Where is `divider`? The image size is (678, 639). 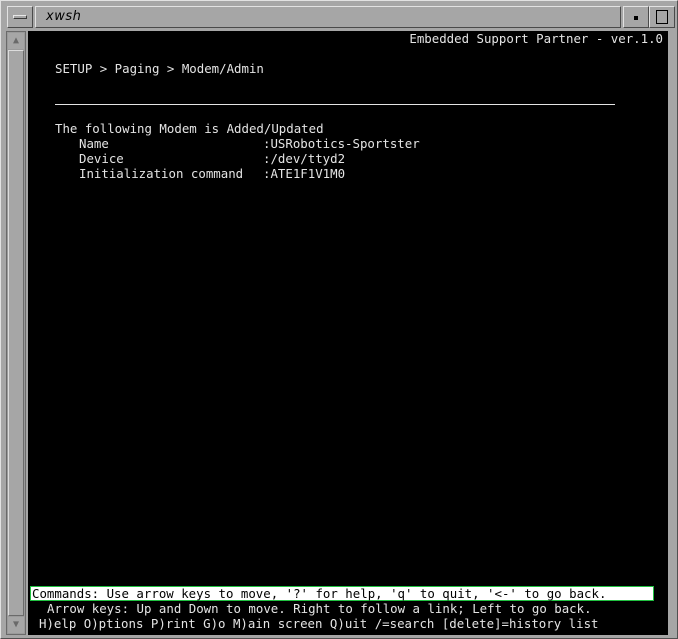
divider is located at coordinates (335, 104).